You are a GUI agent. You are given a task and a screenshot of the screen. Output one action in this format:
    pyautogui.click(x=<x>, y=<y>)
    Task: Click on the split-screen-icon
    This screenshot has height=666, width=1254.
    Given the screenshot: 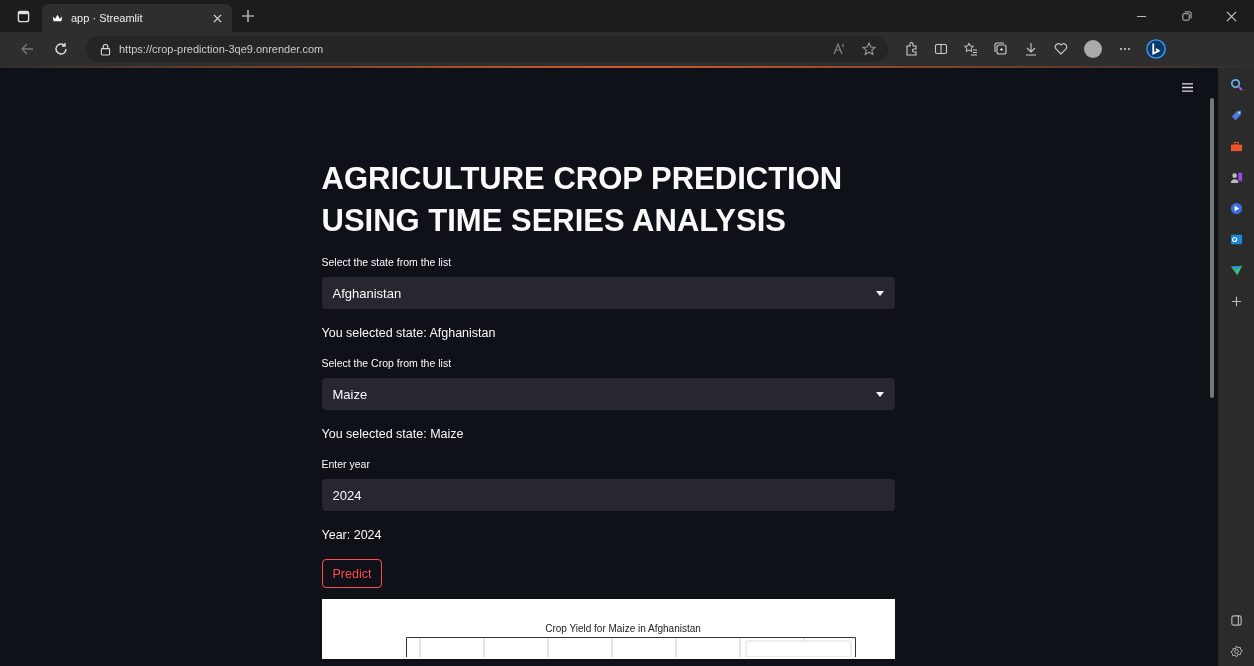 What is the action you would take?
    pyautogui.click(x=941, y=49)
    